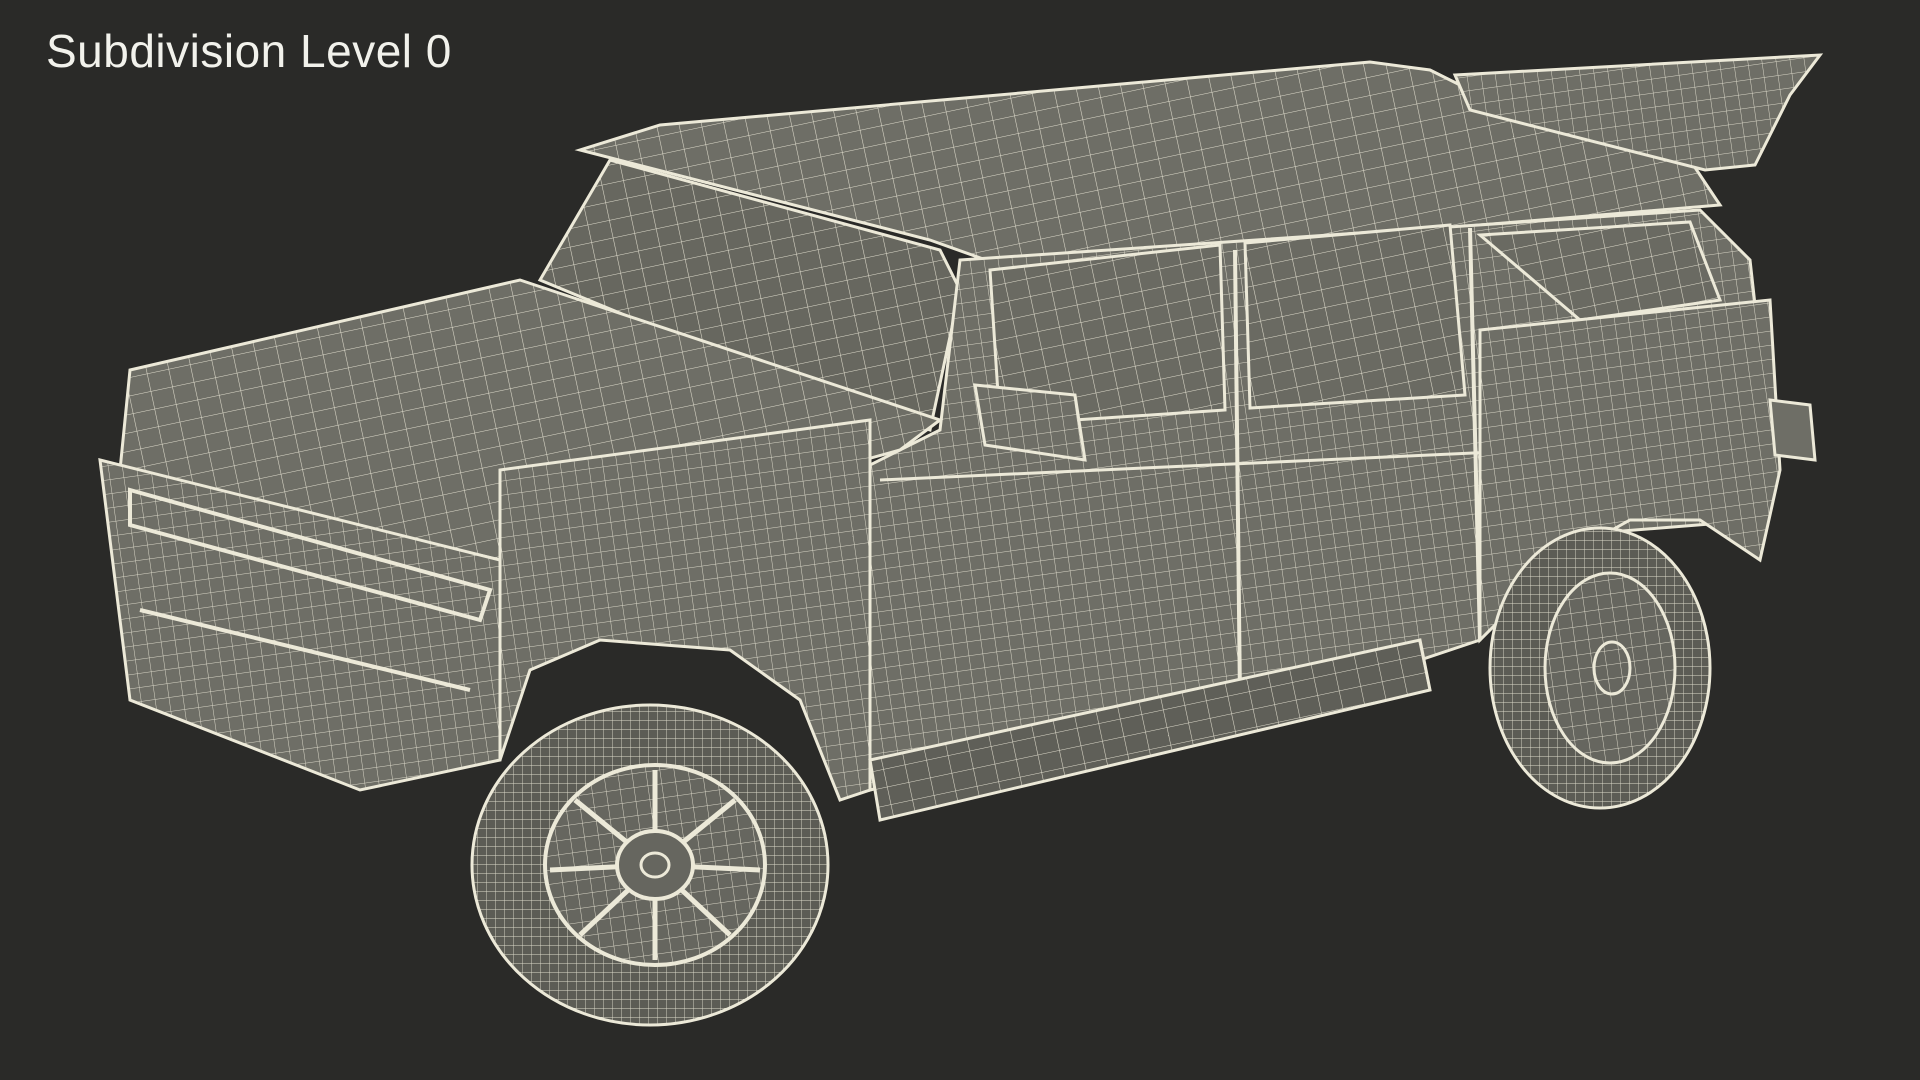  Describe the element at coordinates (650, 865) in the screenshot. I see `front-wheel` at that location.